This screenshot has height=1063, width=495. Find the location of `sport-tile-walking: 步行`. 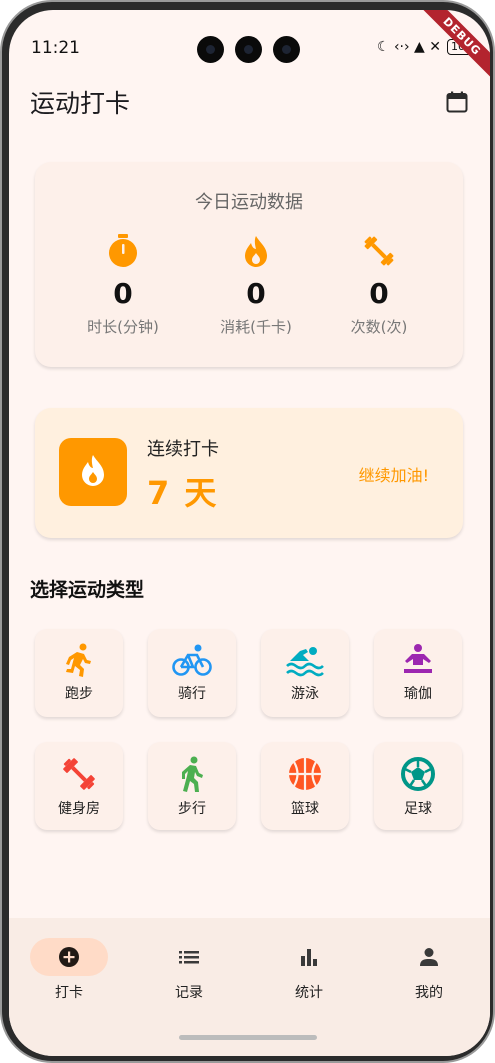

sport-tile-walking: 步行 is located at coordinates (192, 786).